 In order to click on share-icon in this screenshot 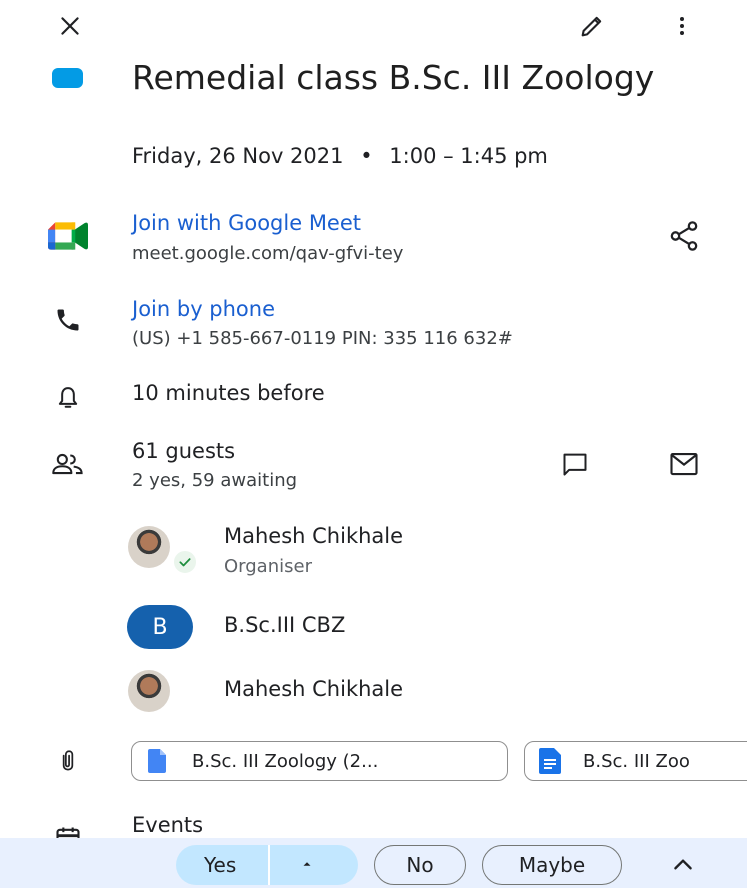, I will do `click(684, 236)`.